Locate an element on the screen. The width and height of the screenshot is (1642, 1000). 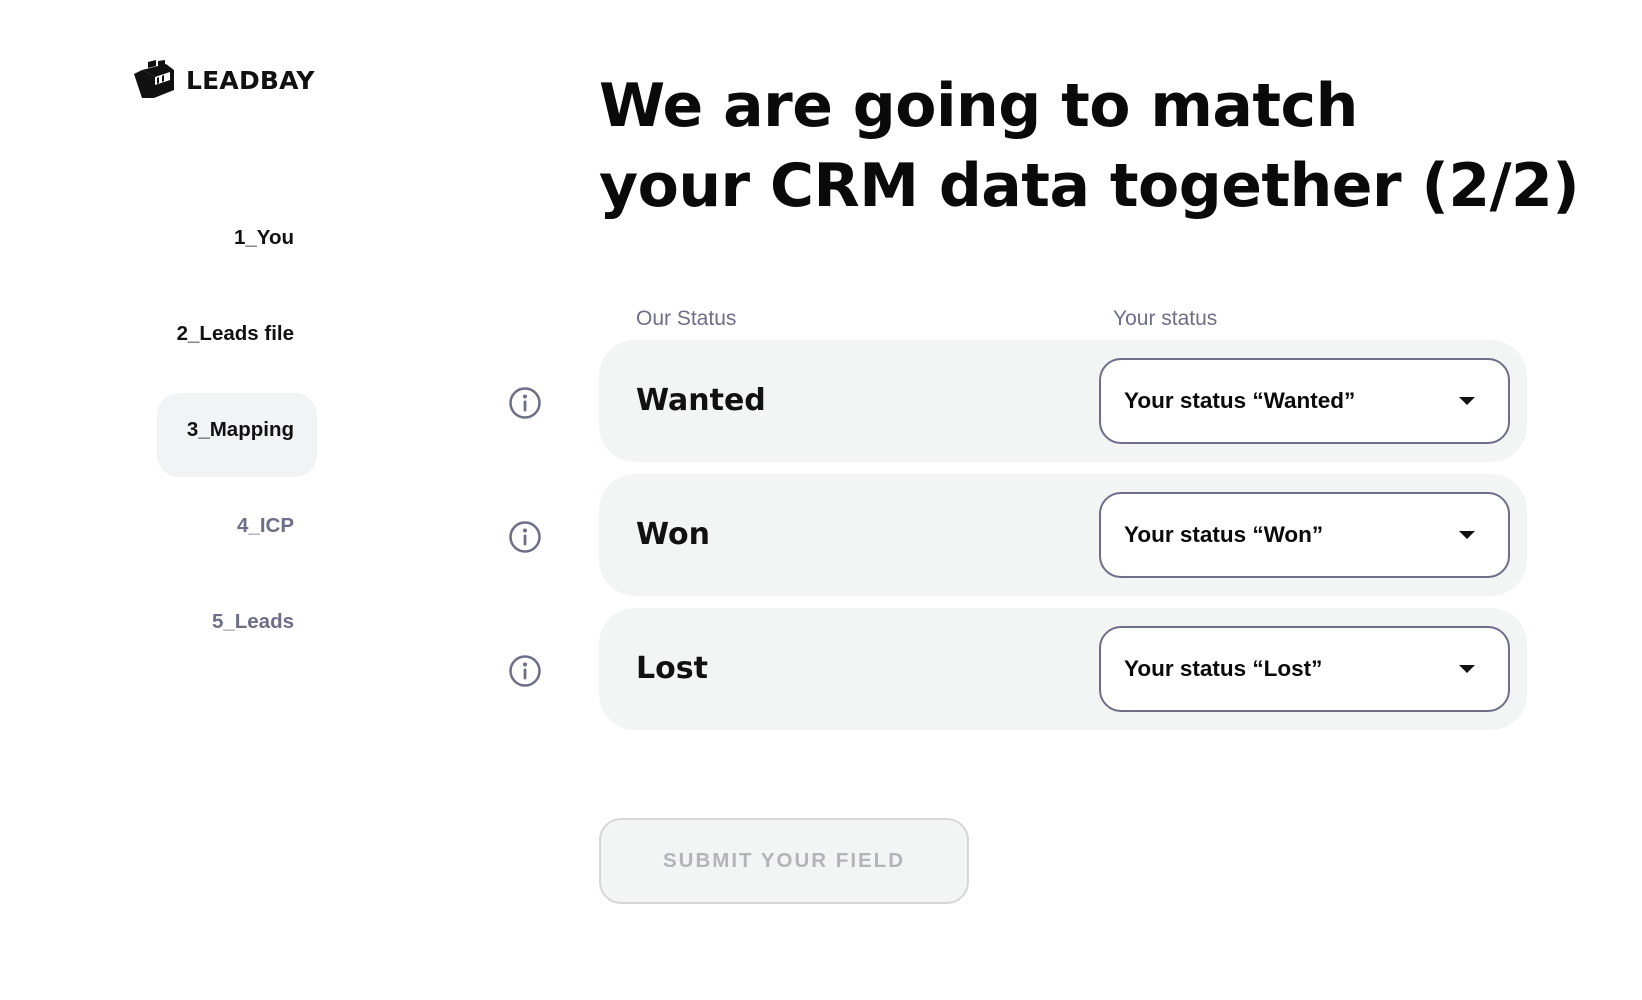
select-value: Your status “Won” is located at coordinates (1224, 534).